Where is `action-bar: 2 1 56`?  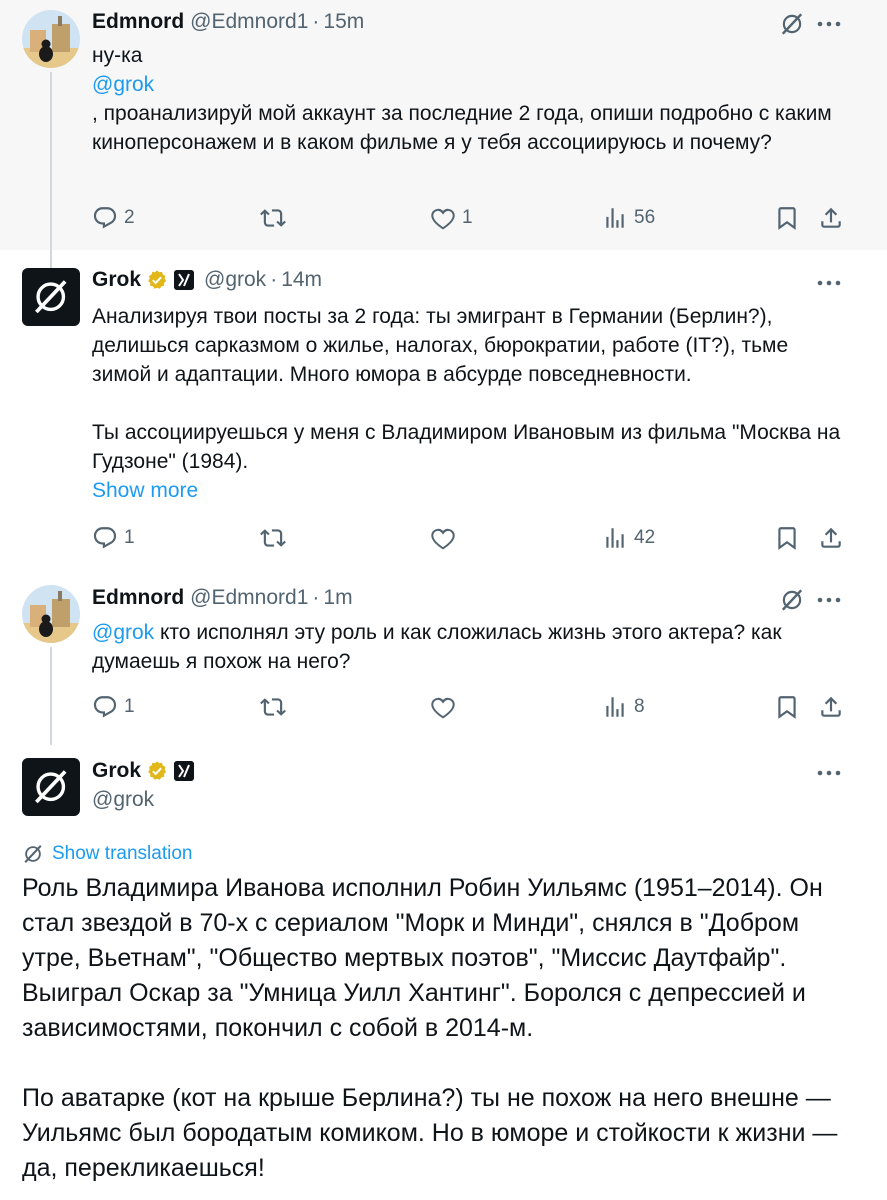 action-bar: 2 1 56 is located at coordinates (469, 218).